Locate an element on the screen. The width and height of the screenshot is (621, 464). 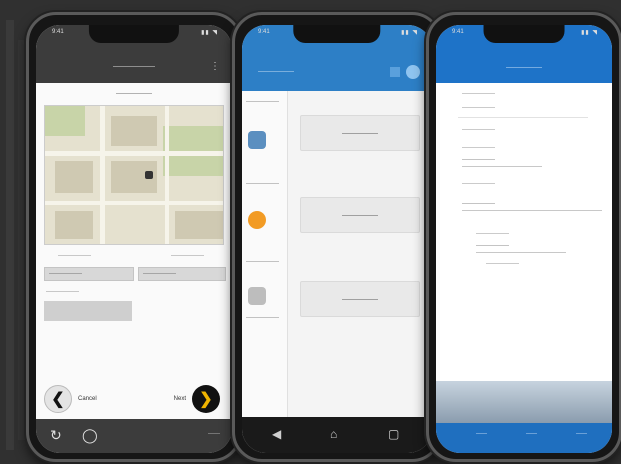
document-icon is located at coordinates (257, 296).